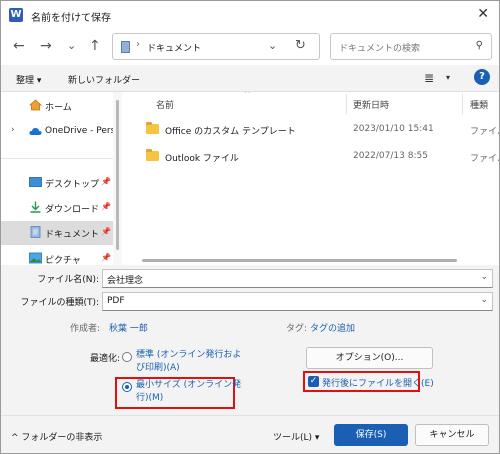 This screenshot has width=500, height=454. What do you see at coordinates (57, 158) in the screenshot?
I see `sidebar-divider` at bounding box center [57, 158].